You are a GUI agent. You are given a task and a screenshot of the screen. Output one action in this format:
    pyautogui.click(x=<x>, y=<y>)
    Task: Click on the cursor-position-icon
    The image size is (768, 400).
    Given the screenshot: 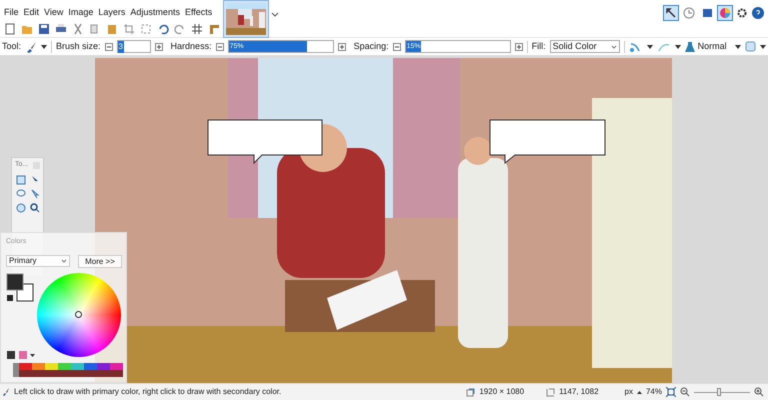 What is the action you would take?
    pyautogui.click(x=551, y=392)
    